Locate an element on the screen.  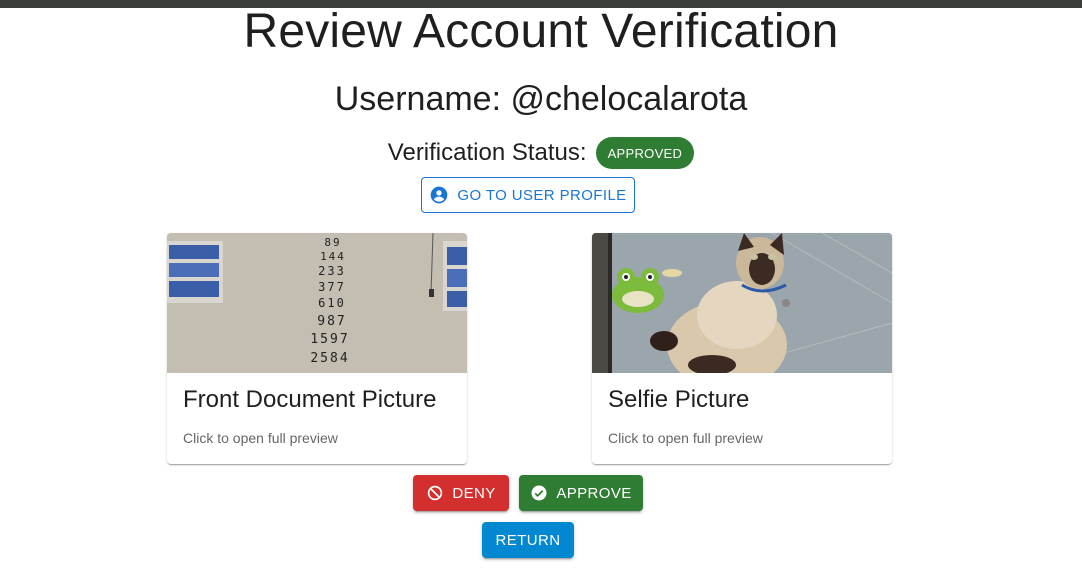
front-document-image: 89 144 233 377 610 987 1597 2584 is located at coordinates (317, 303).